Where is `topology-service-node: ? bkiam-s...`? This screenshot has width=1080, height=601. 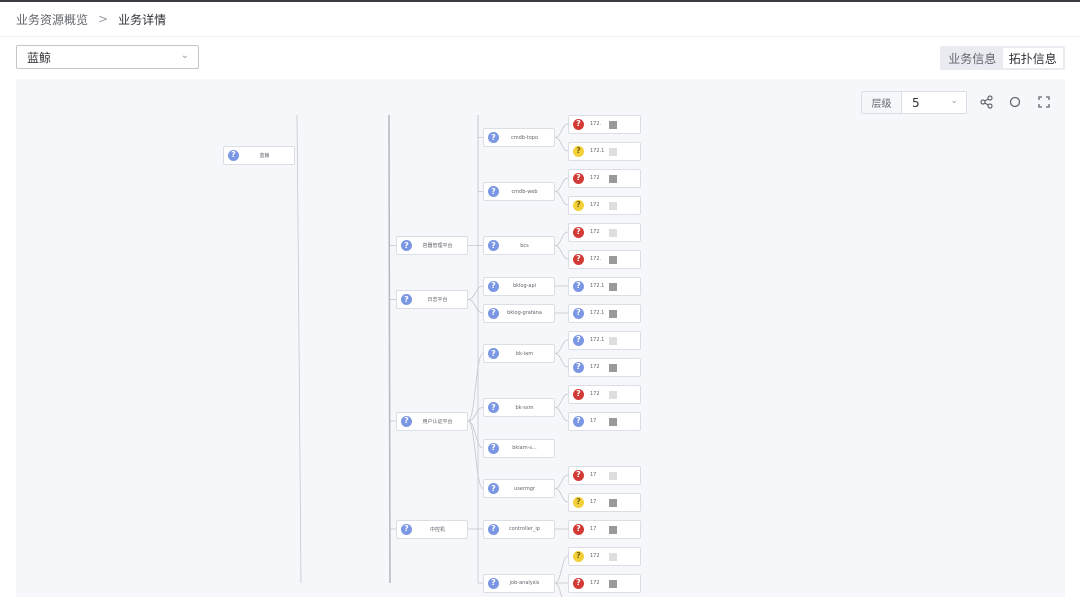
topology-service-node: ? bkiam-s... is located at coordinates (519, 448).